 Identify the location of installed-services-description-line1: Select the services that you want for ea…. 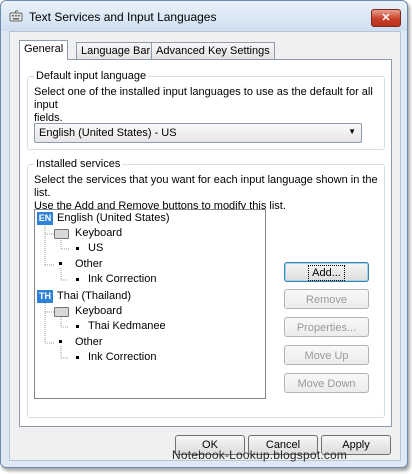
(206, 186).